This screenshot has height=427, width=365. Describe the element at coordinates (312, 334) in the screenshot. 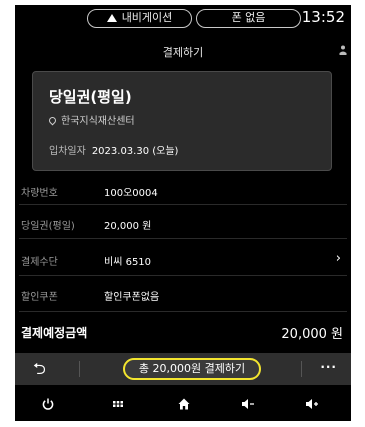

I see `total-value: 20,000 원` at that location.